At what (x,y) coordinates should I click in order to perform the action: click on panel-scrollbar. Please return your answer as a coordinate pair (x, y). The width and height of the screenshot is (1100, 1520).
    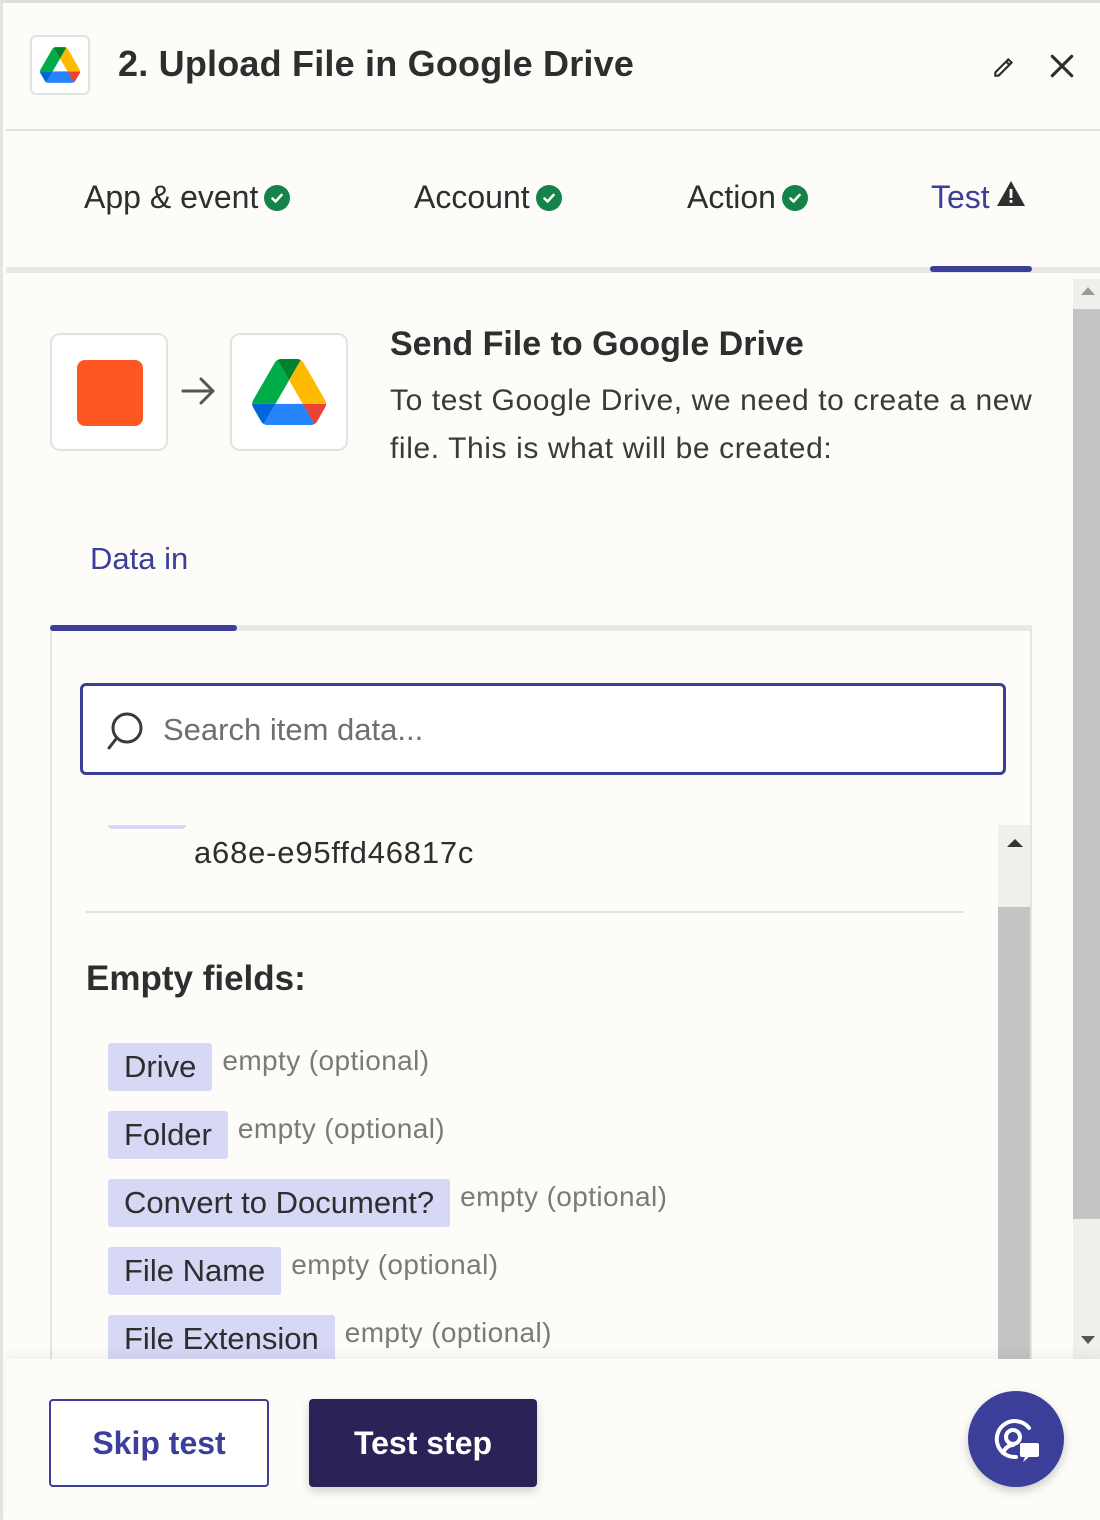
    Looking at the image, I should click on (1086, 819).